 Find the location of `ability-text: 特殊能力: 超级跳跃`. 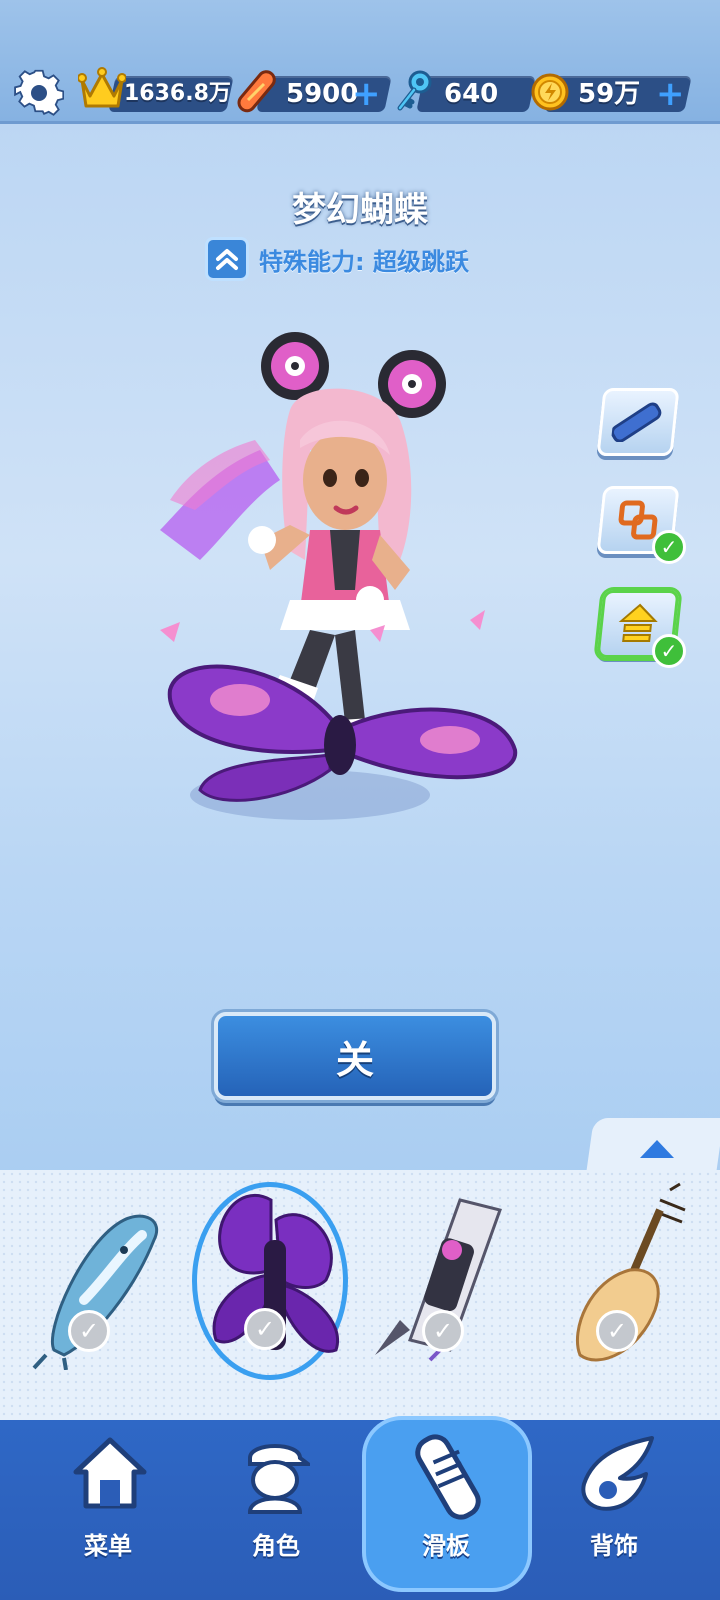

ability-text: 特殊能力: 超级跳跃 is located at coordinates (364, 261).